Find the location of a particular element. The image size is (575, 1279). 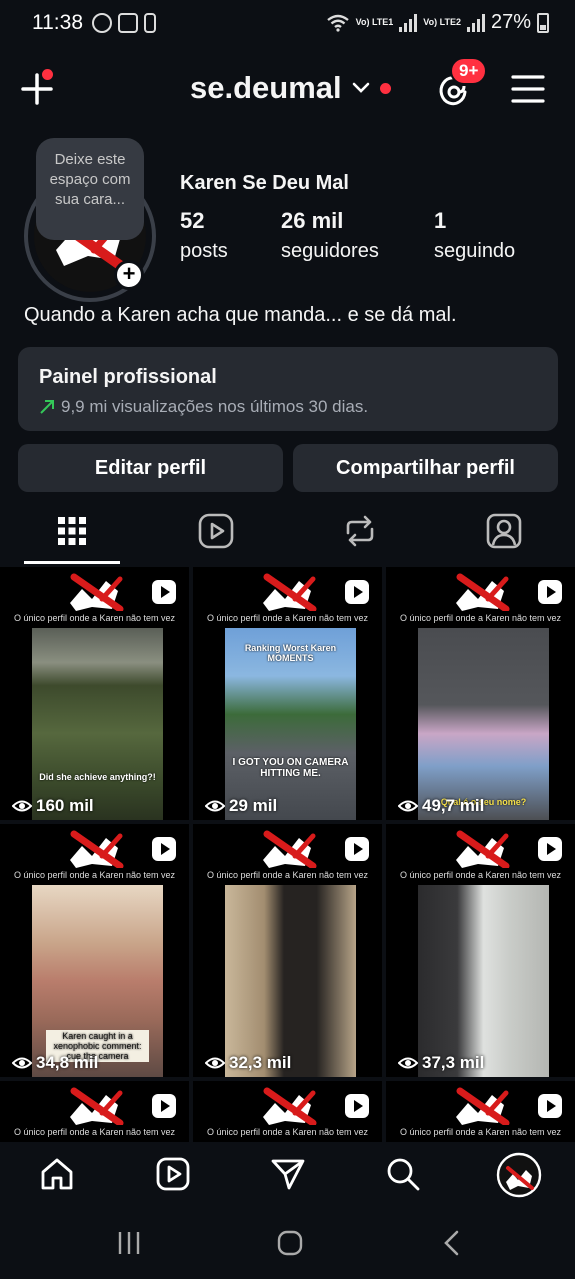

profile-avatar-icon is located at coordinates (519, 1175).